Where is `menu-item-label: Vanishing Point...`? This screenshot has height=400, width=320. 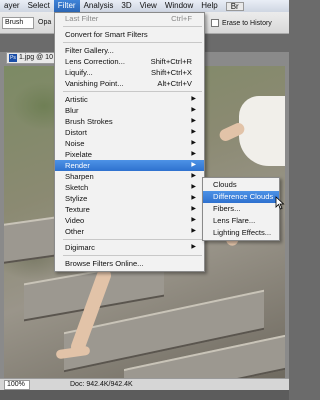
menu-item-label: Vanishing Point... is located at coordinates (94, 83).